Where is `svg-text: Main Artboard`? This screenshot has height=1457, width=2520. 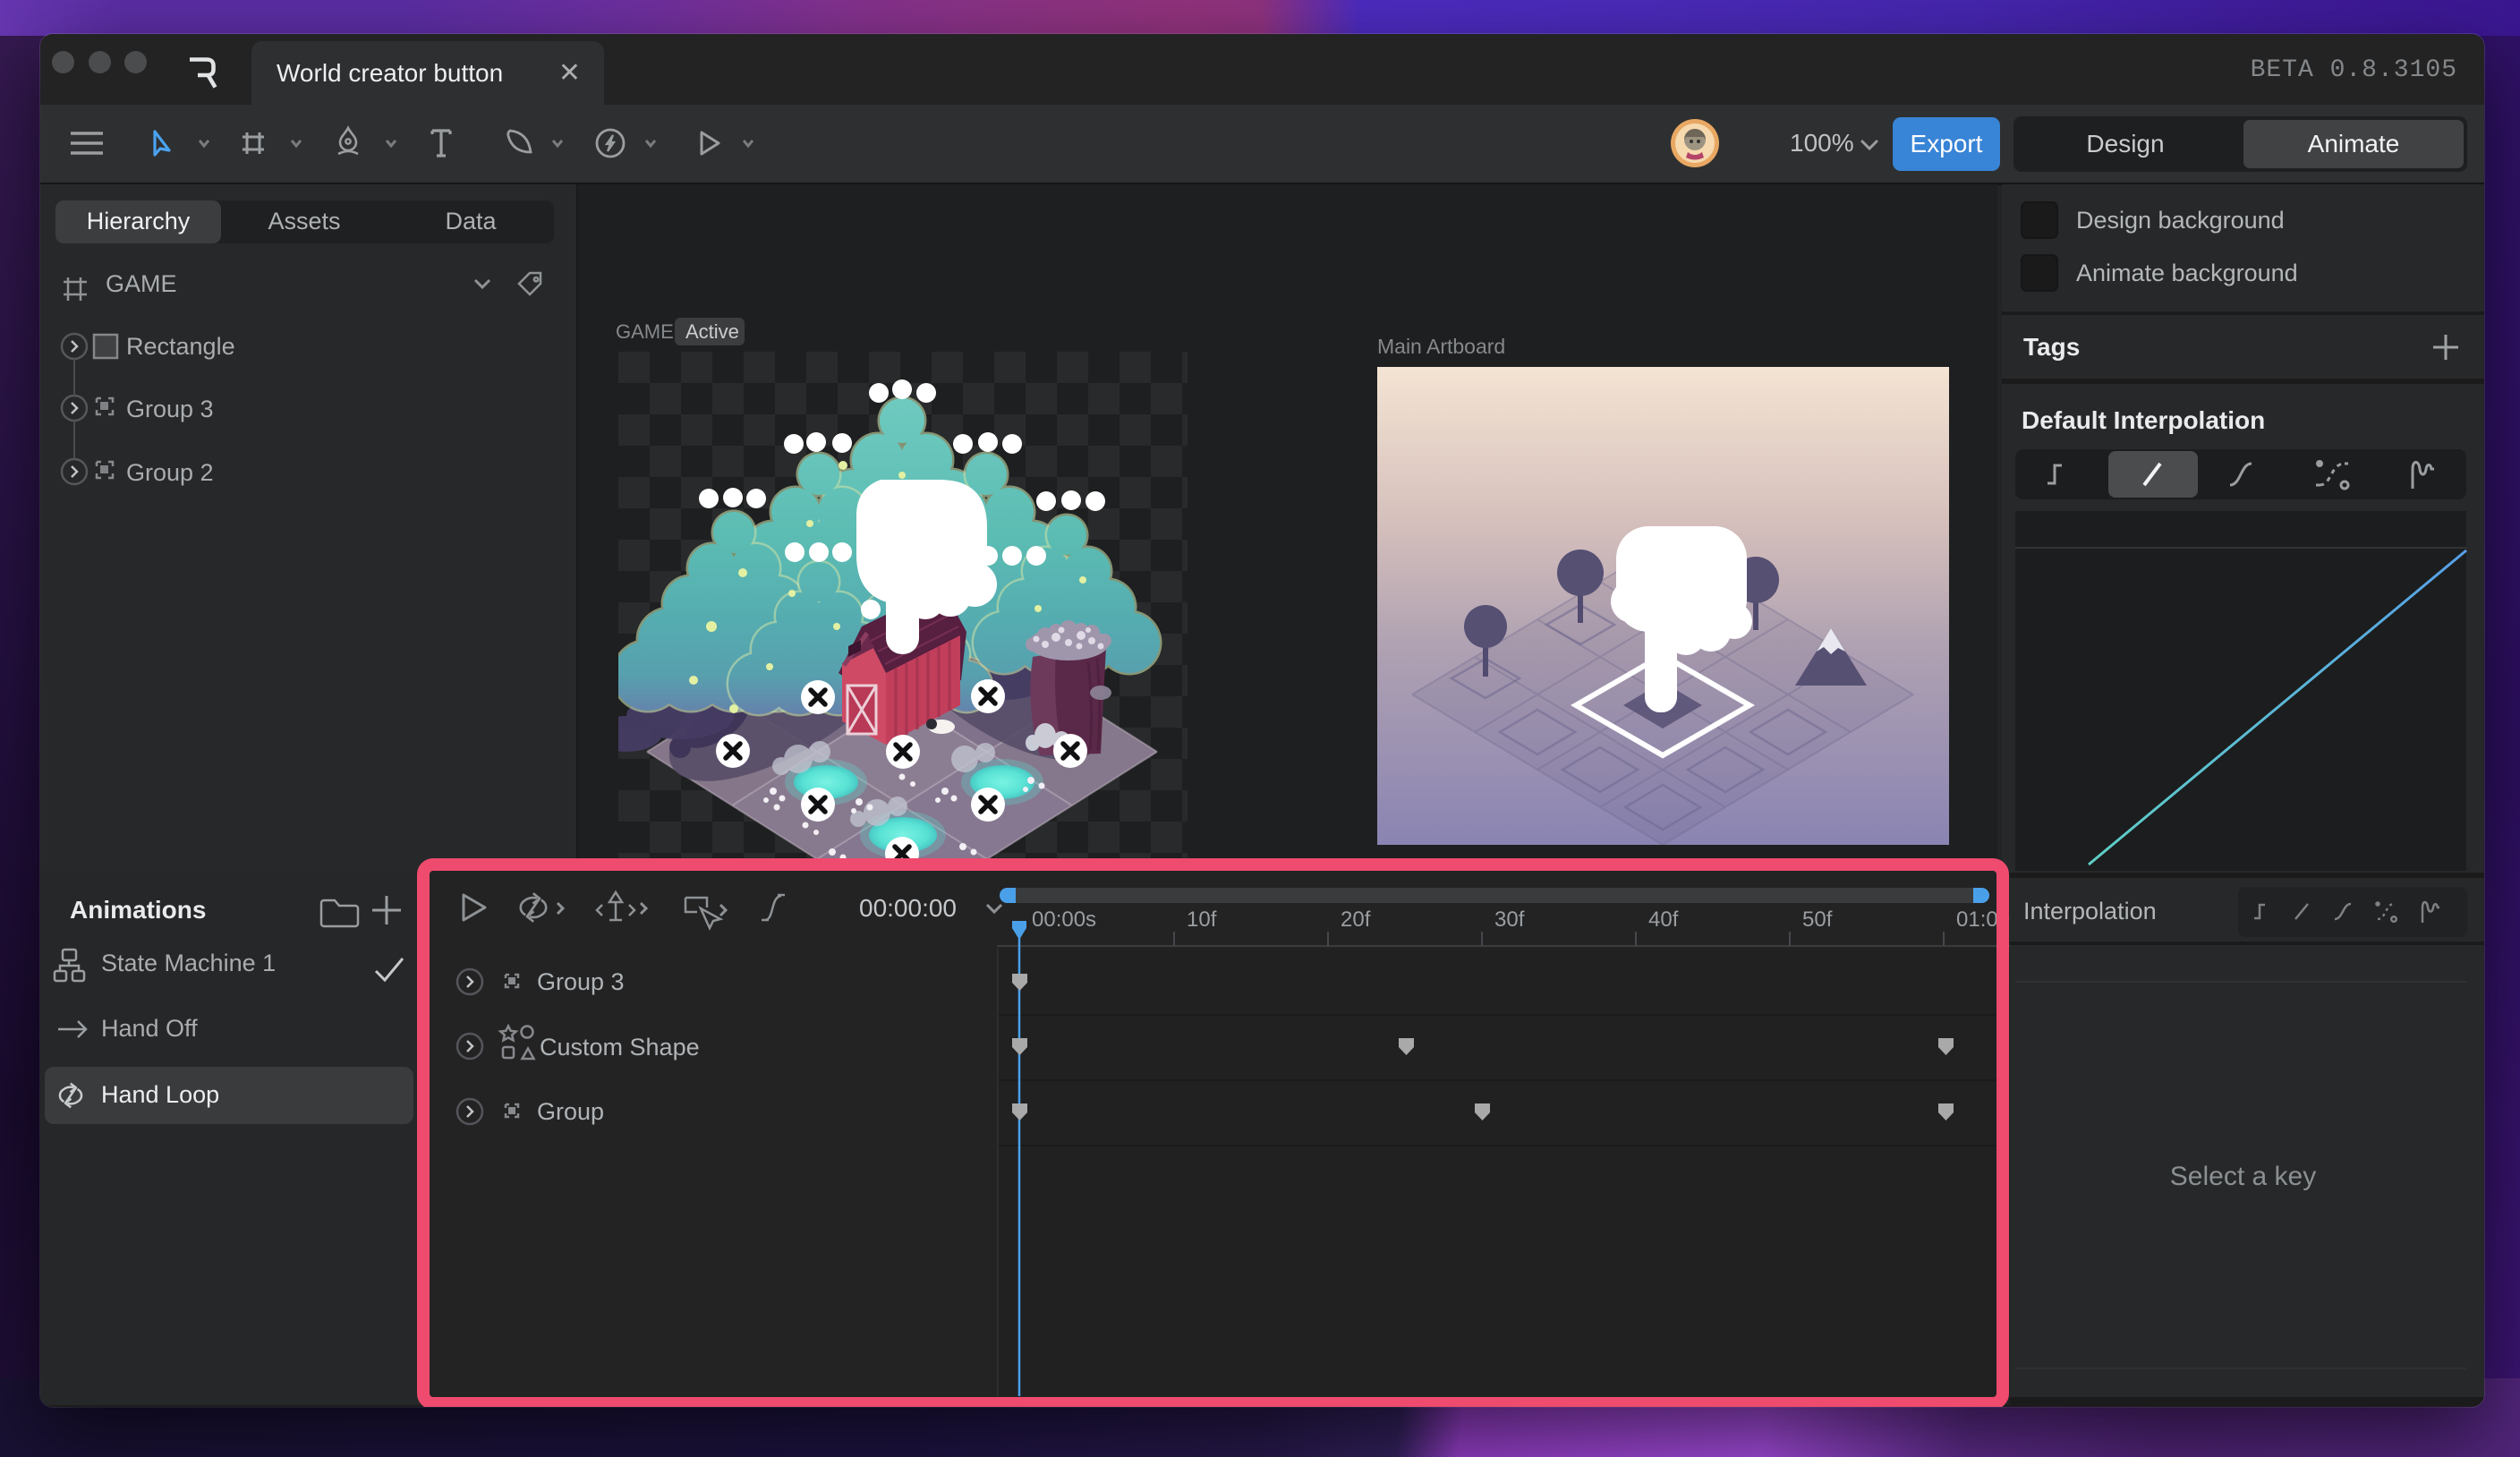 svg-text: Main Artboard is located at coordinates (1441, 346).